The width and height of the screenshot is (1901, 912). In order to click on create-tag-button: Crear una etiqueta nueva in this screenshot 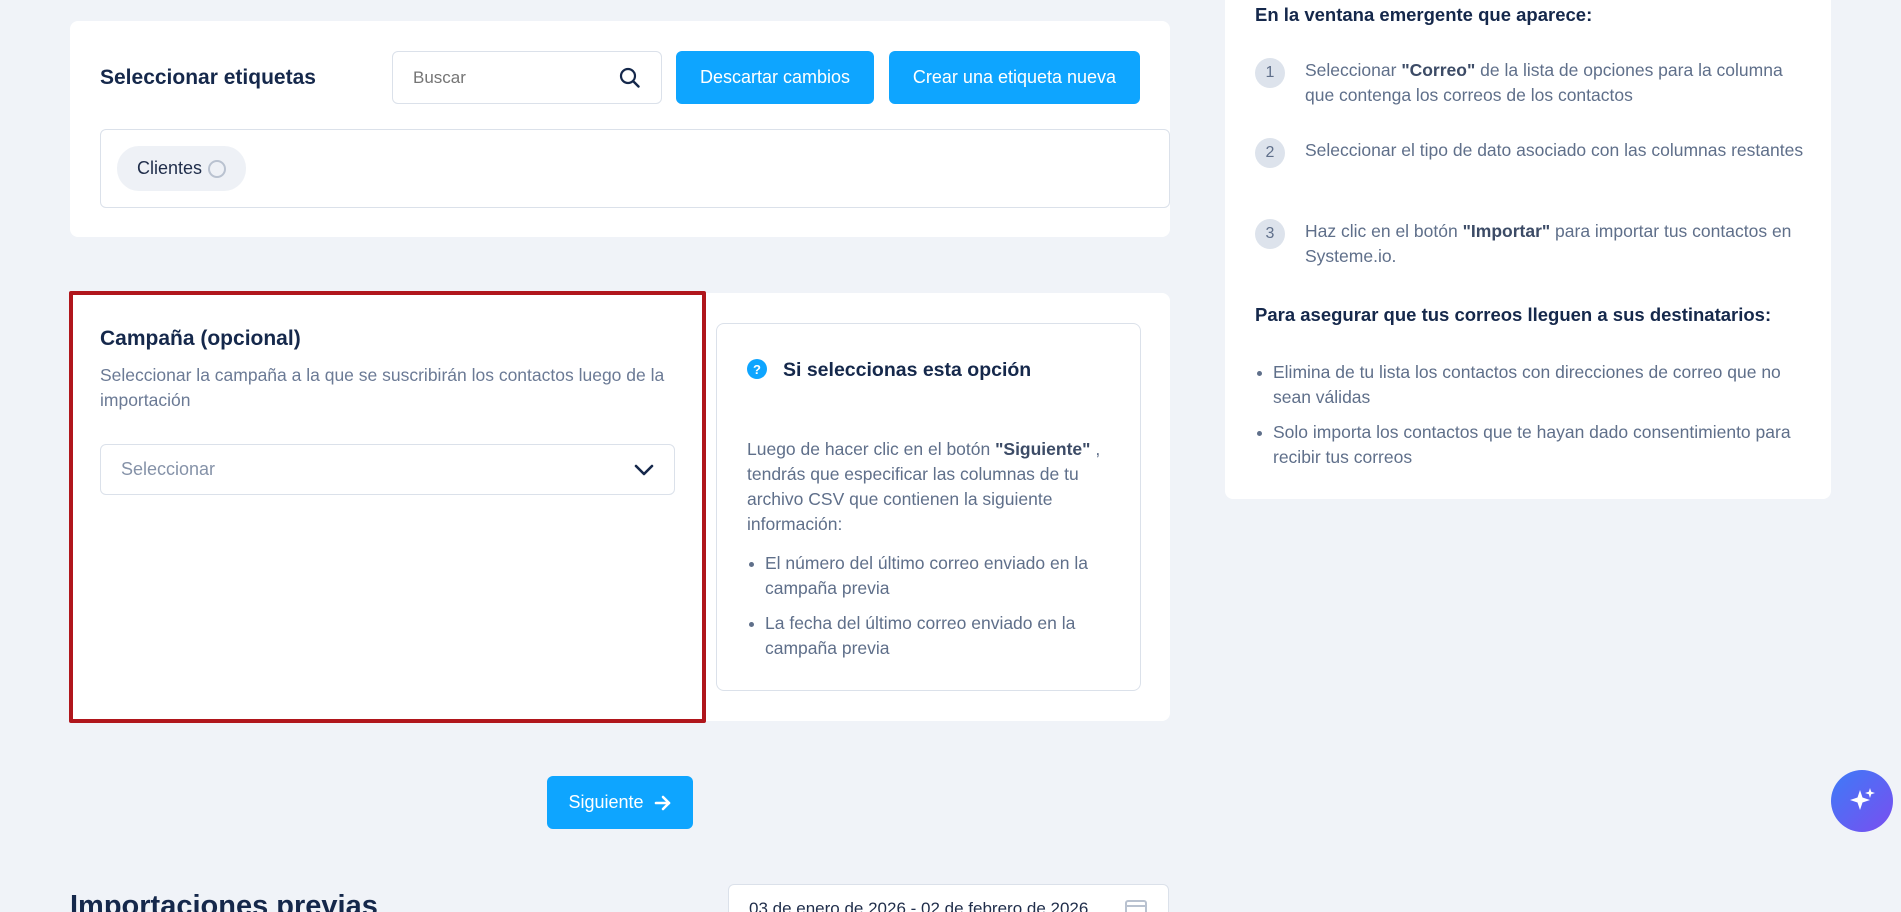, I will do `click(1014, 77)`.